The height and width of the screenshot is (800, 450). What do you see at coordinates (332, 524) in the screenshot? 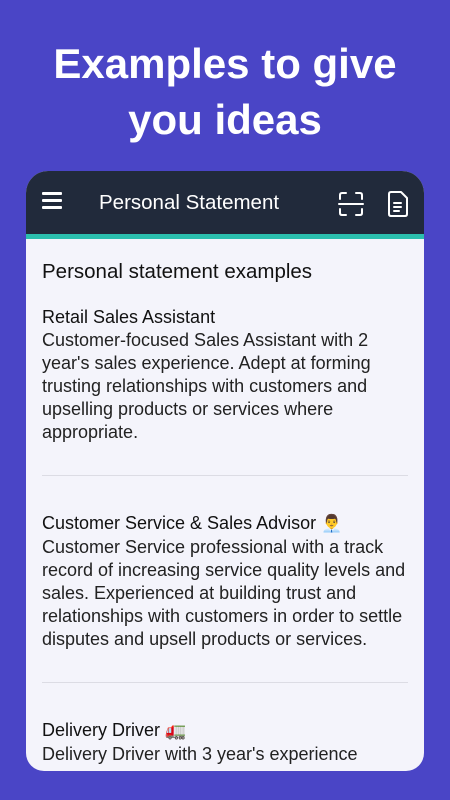
I see `office-worker-emoji-icon: 👨‍💼` at bounding box center [332, 524].